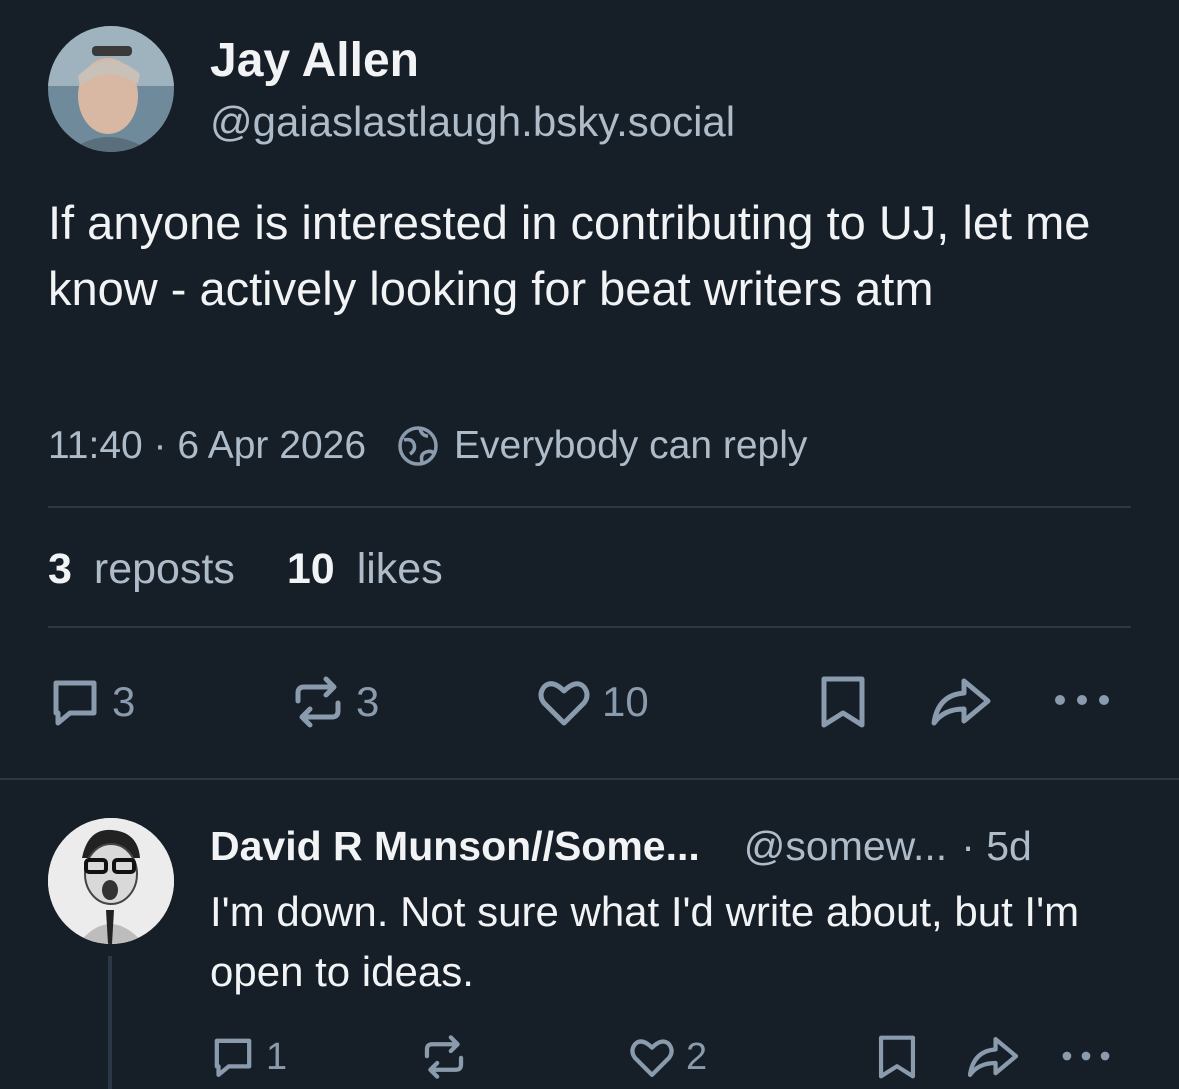 This screenshot has height=1089, width=1179. I want to click on likes-label: likes, so click(399, 569).